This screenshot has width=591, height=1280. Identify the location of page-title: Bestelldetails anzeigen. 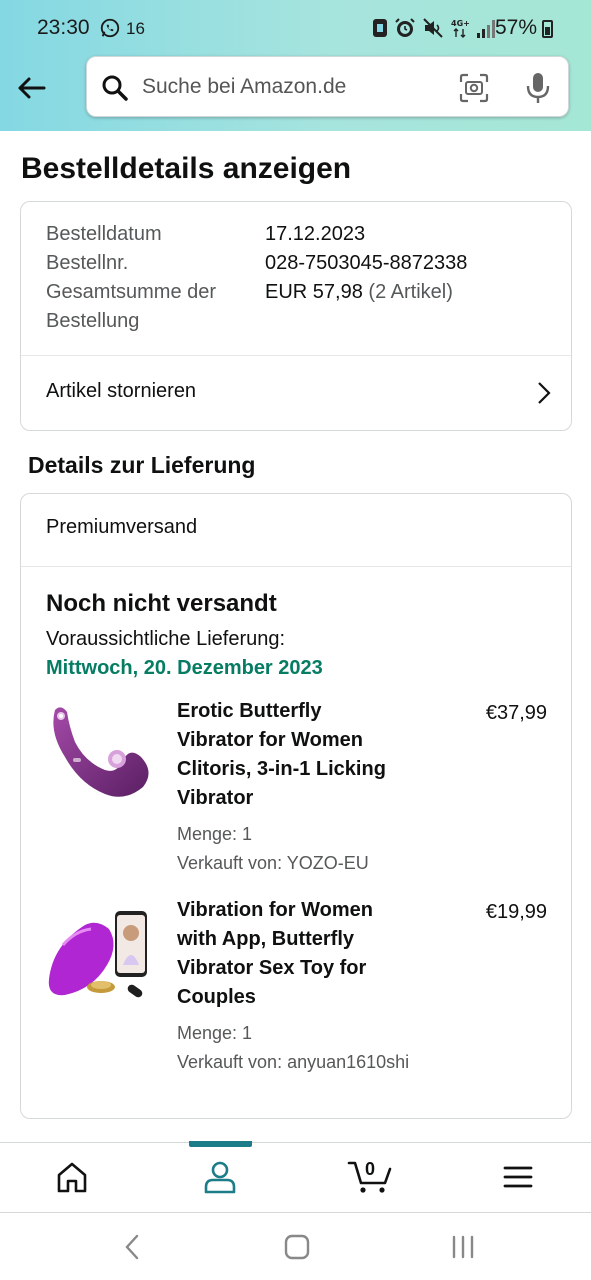
(186, 168).